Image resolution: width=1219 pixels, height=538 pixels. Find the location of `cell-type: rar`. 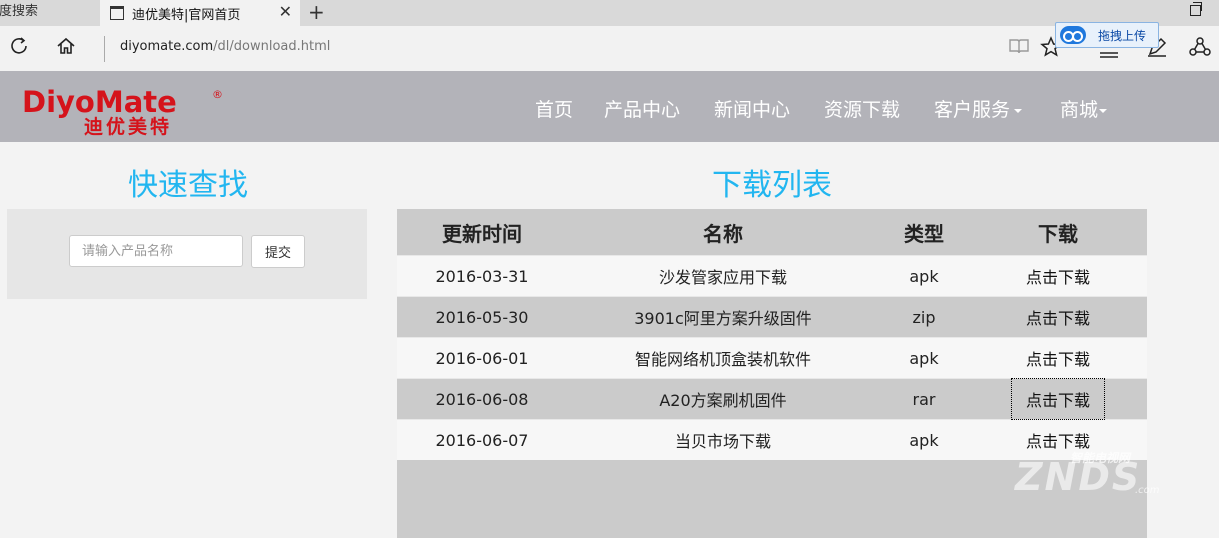

cell-type: rar is located at coordinates (924, 399).